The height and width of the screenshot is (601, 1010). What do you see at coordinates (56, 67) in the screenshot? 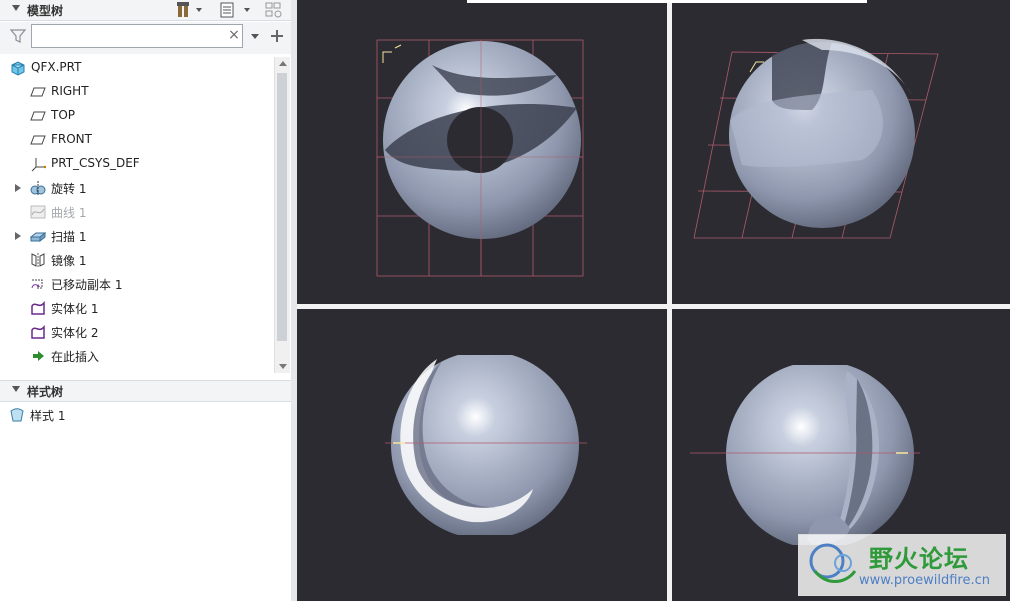
I see `tree-item-label: QFX.PRT` at bounding box center [56, 67].